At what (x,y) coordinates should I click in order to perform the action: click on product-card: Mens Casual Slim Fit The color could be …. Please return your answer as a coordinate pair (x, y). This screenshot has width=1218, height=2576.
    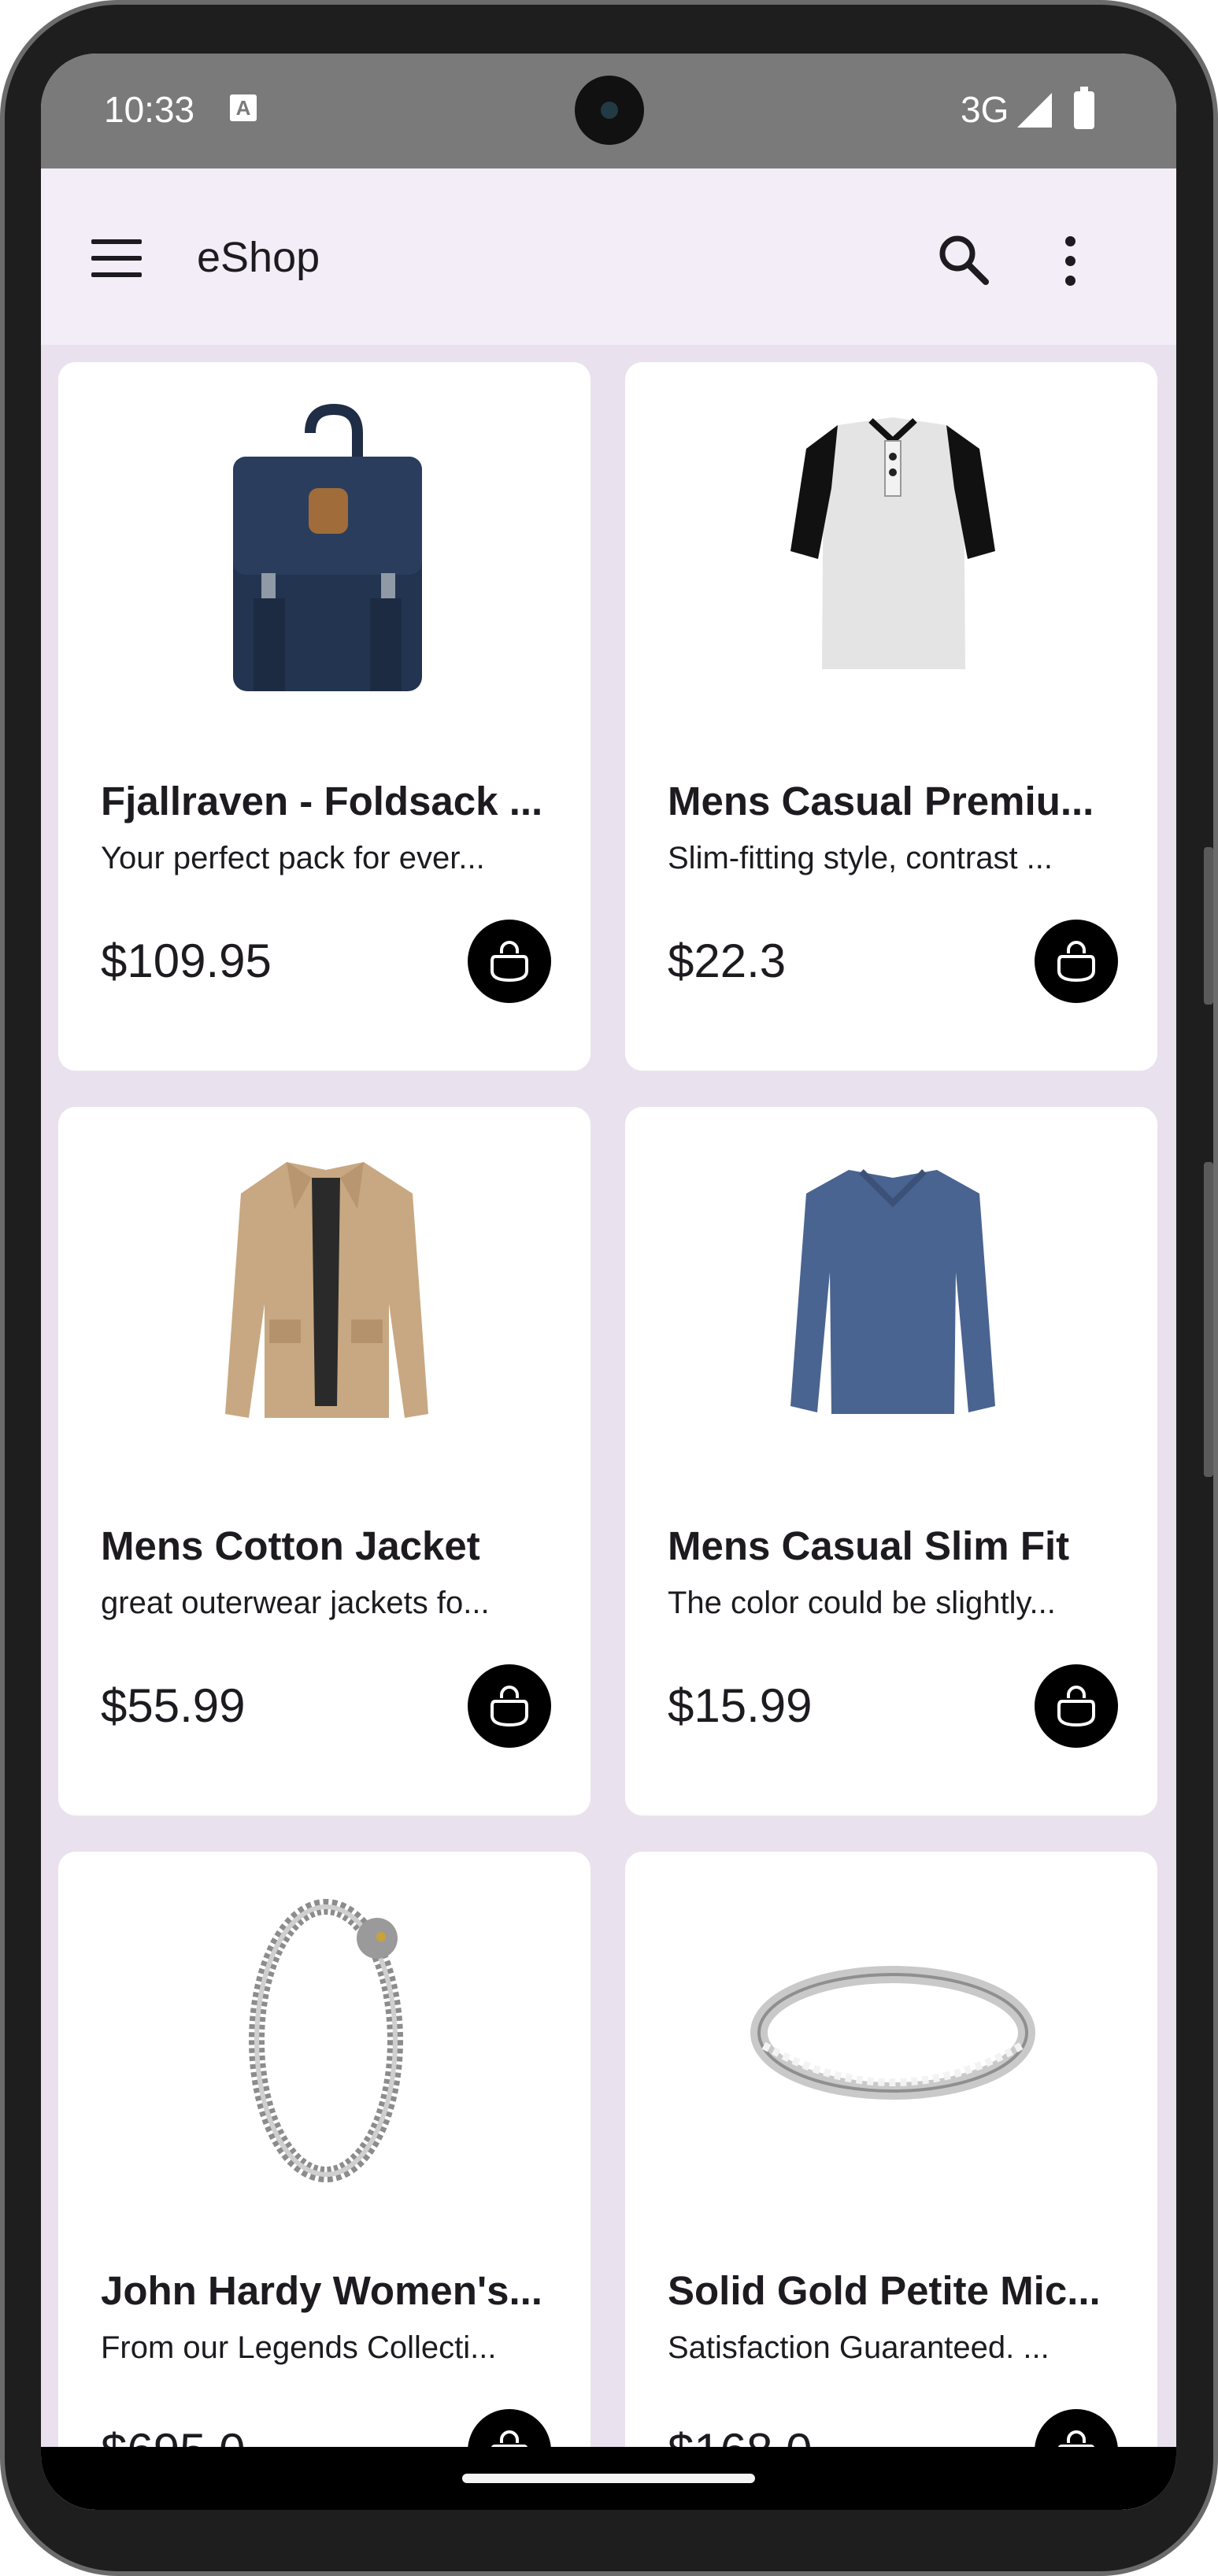
    Looking at the image, I should click on (891, 1461).